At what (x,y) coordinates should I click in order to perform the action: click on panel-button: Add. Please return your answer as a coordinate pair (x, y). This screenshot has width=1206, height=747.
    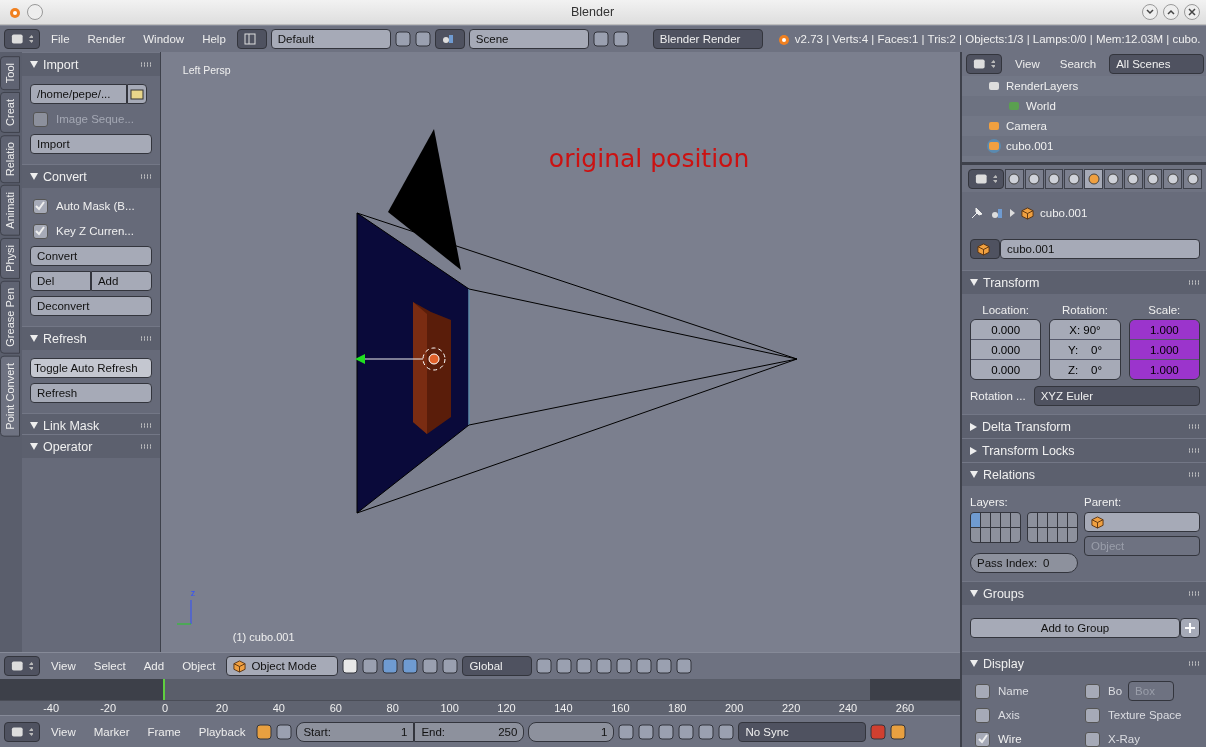
    Looking at the image, I should click on (121, 281).